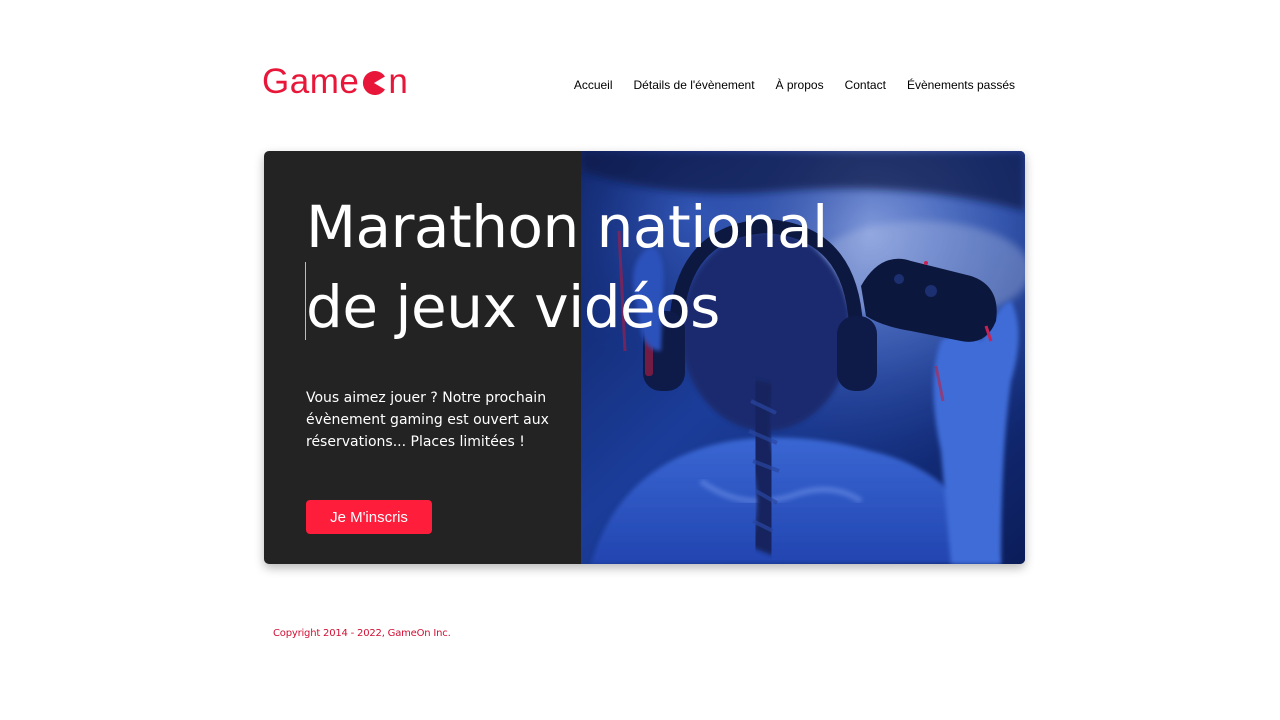  What do you see at coordinates (311, 81) in the screenshot?
I see `logo-text-start: Game` at bounding box center [311, 81].